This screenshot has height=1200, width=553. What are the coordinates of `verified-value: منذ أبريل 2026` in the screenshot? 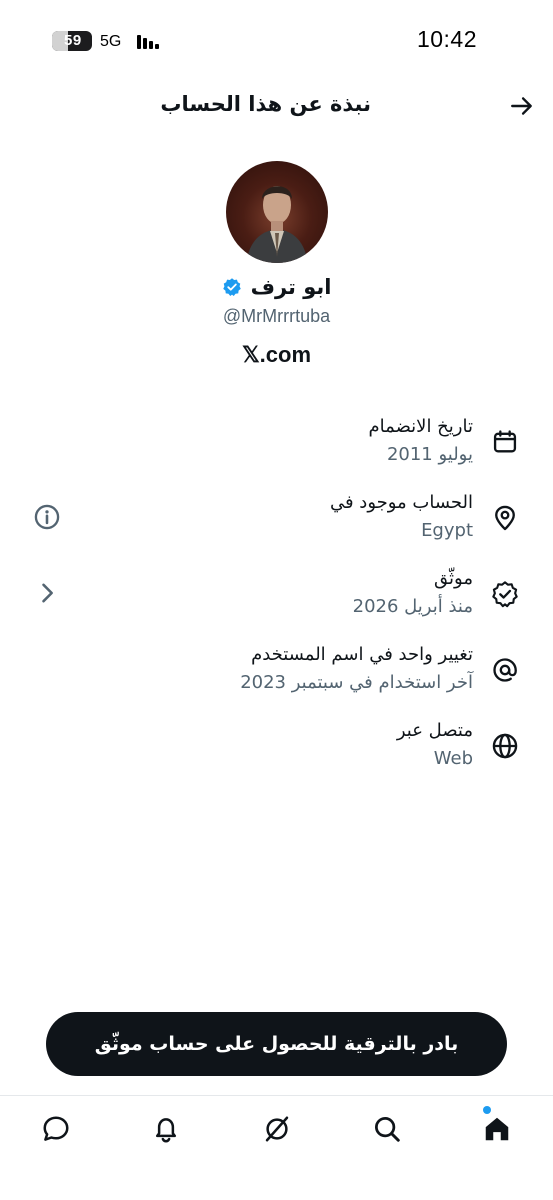 It's located at (412, 606).